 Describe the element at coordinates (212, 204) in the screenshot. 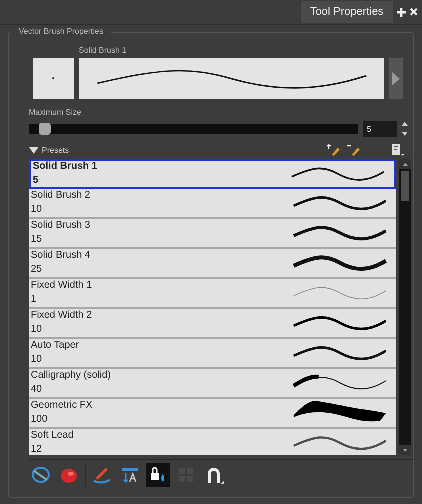

I see `preset-item: Solid Brush 2 10` at that location.